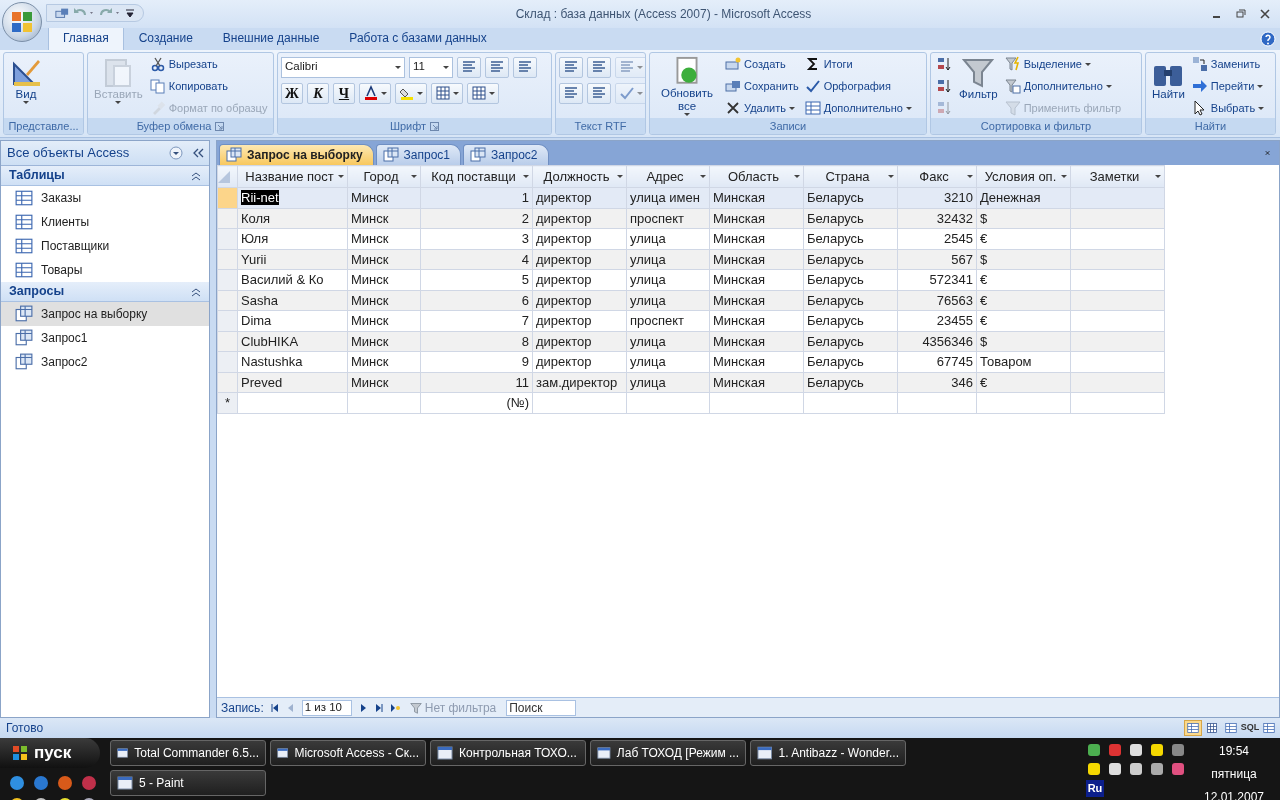 This screenshot has height=800, width=1280. I want to click on column-header: Название пост, so click(292, 176).